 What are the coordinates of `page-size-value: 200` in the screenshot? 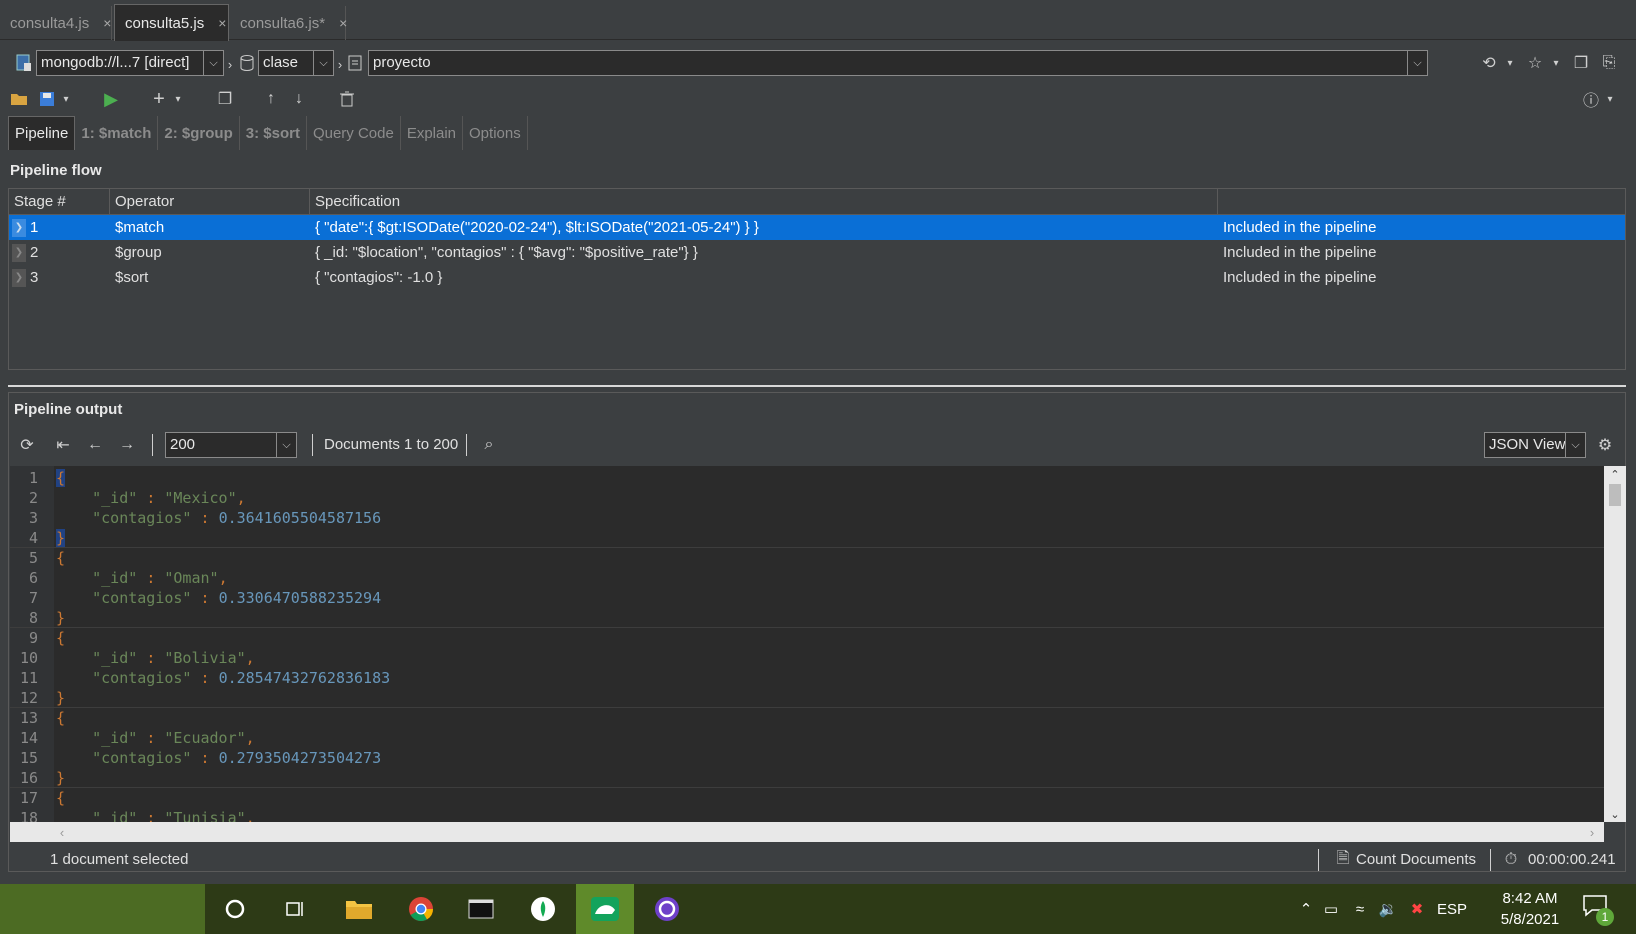 It's located at (183, 444).